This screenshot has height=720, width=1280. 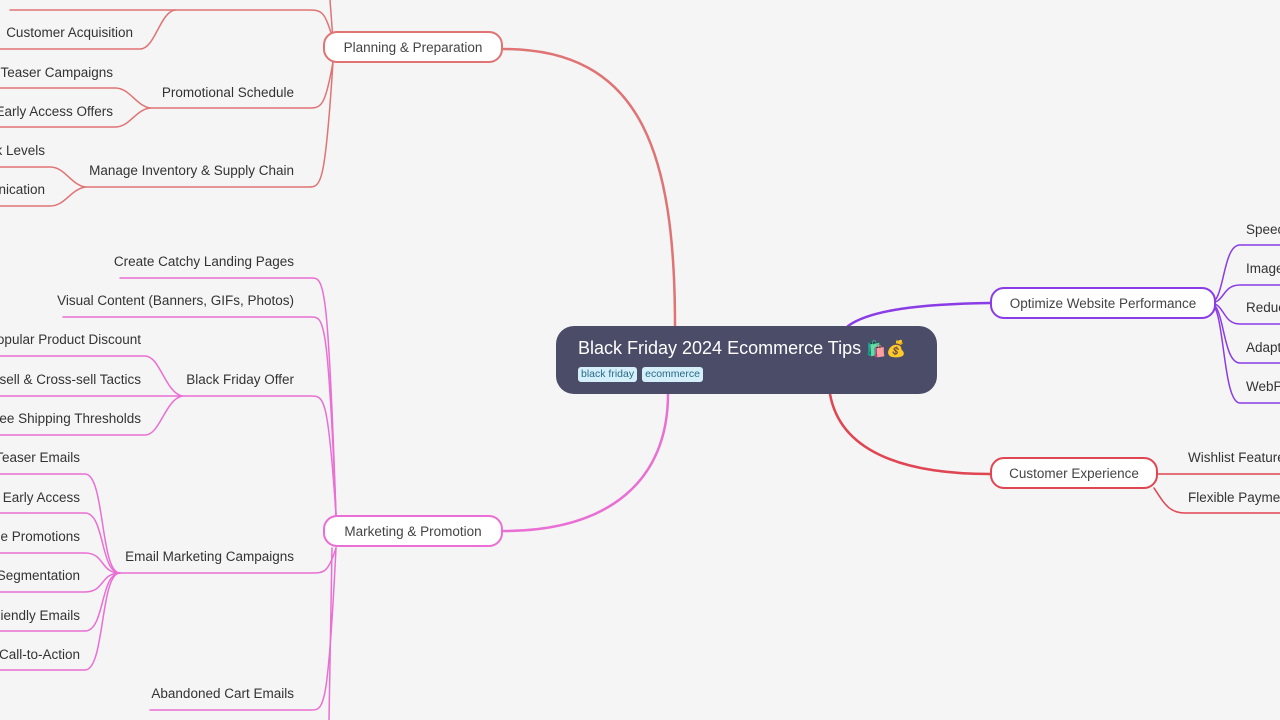 What do you see at coordinates (56, 73) in the screenshot?
I see `topic-teaser-campaigns: Teaser Campaigns` at bounding box center [56, 73].